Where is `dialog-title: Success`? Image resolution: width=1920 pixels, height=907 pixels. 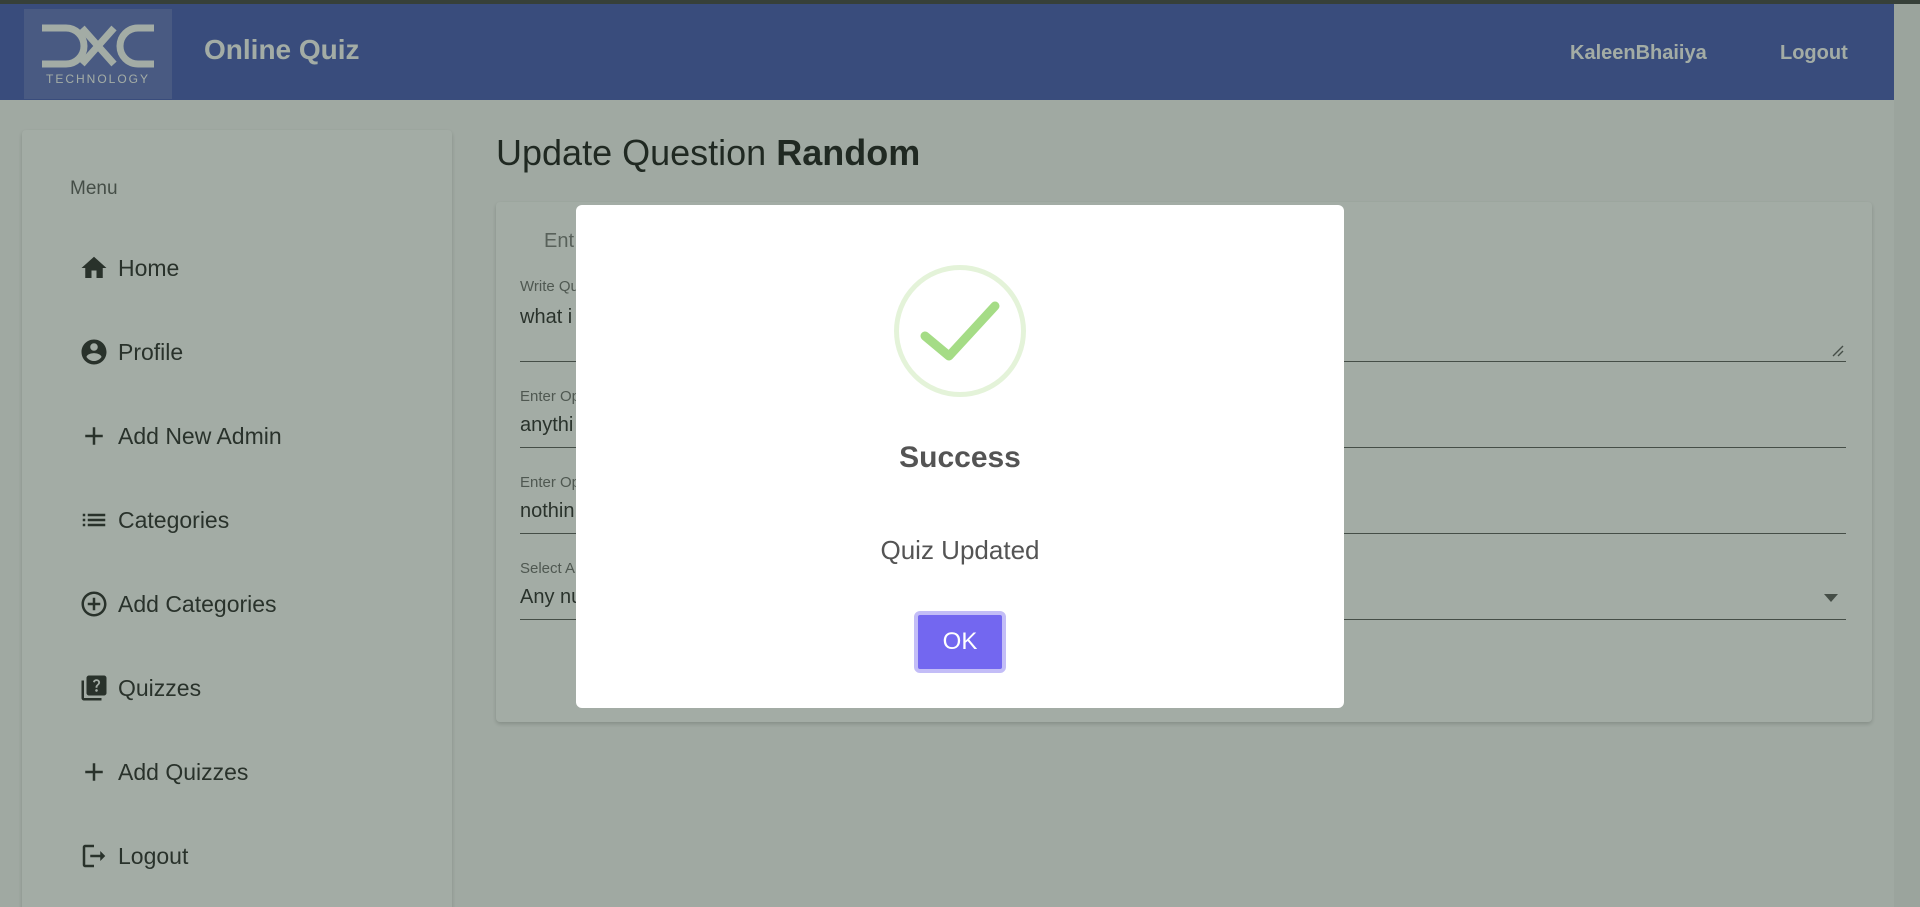 dialog-title: Success is located at coordinates (960, 457).